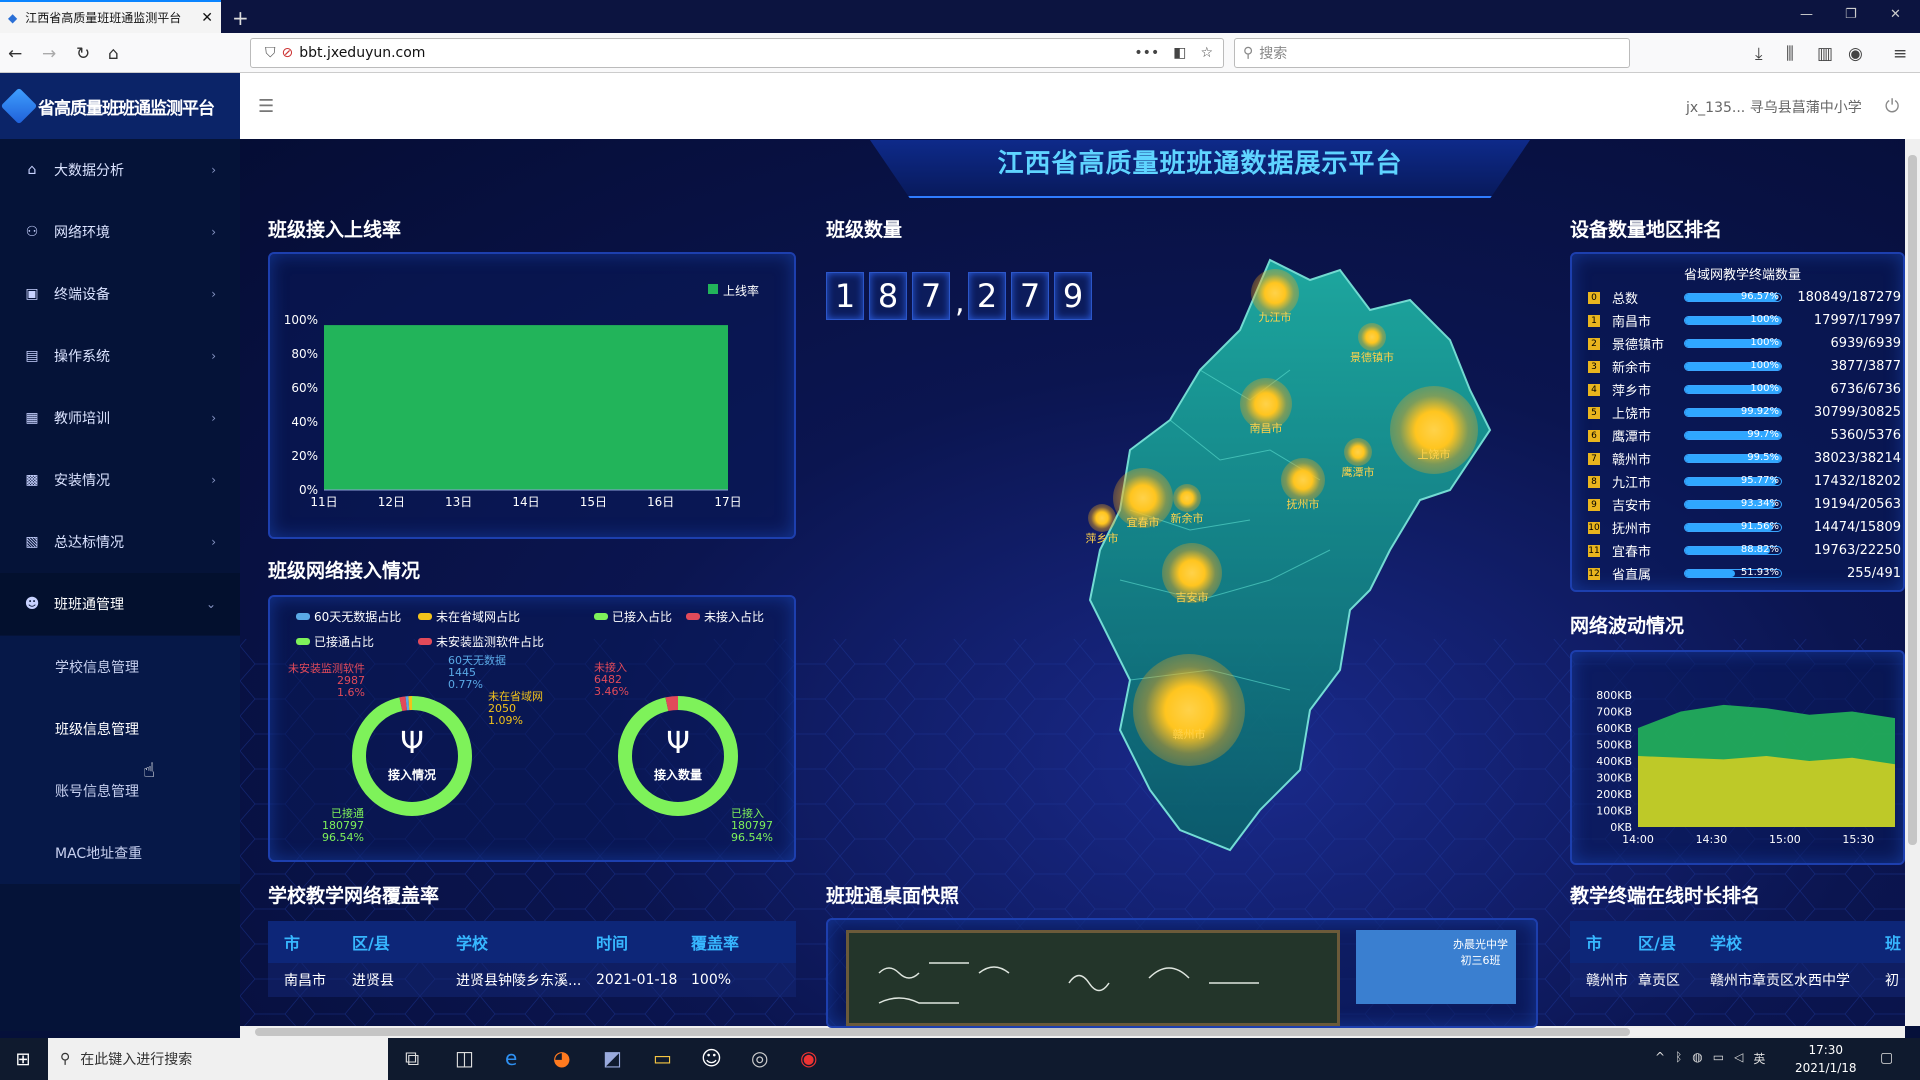 Image resolution: width=1920 pixels, height=1080 pixels. What do you see at coordinates (335, 230) in the screenshot?
I see `online-rate-title: 班级接入上线率` at bounding box center [335, 230].